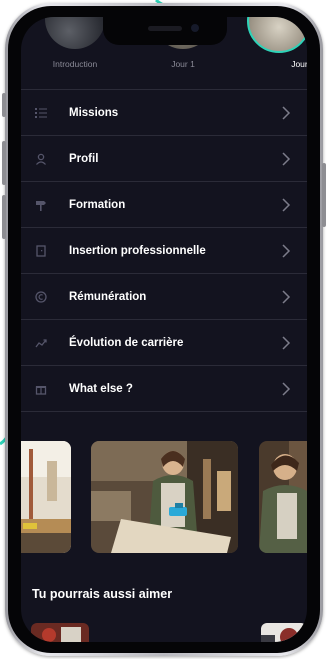  I want to click on menu-item-what-else: What else ?, so click(164, 388).